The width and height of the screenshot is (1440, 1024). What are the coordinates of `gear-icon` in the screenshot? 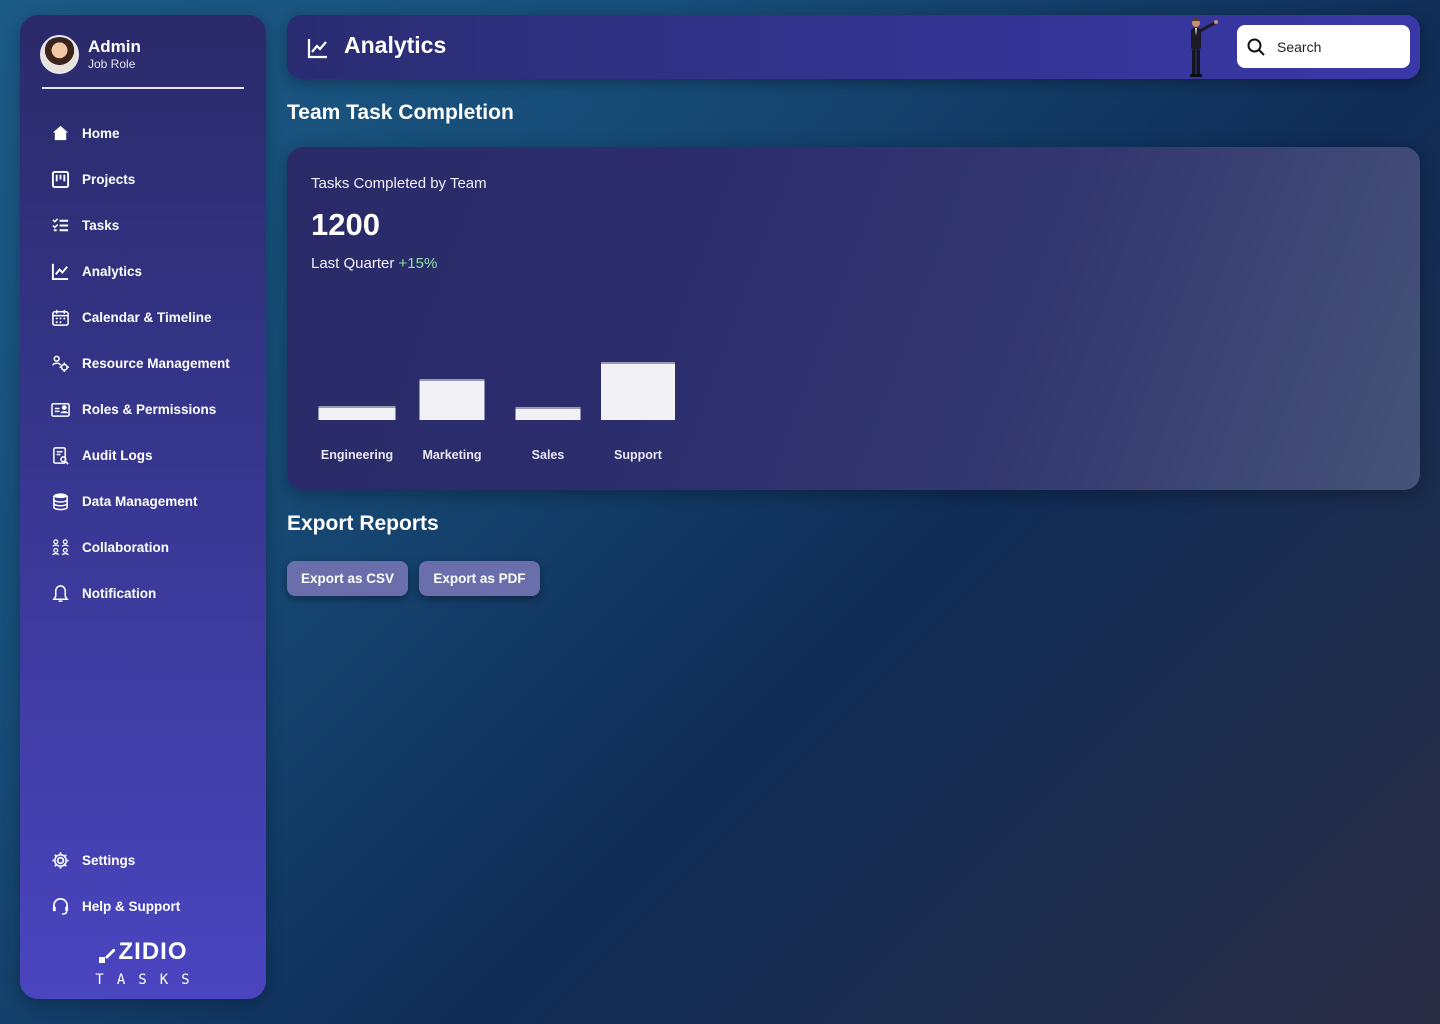 It's located at (60, 860).